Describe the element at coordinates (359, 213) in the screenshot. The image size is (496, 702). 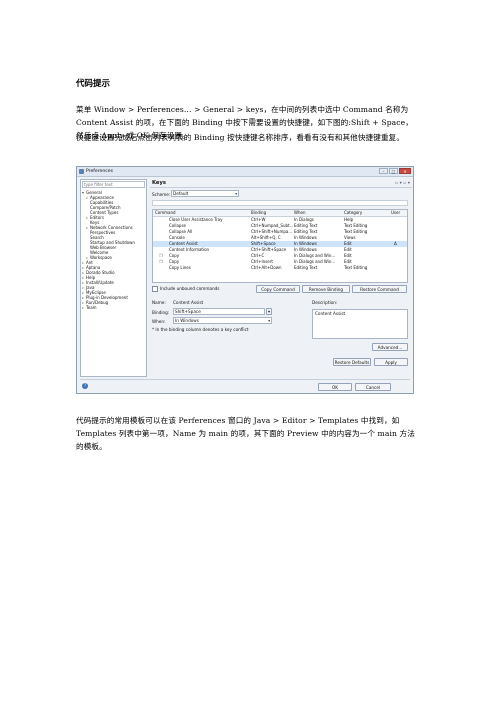
I see `column-header-category: Category` at that location.